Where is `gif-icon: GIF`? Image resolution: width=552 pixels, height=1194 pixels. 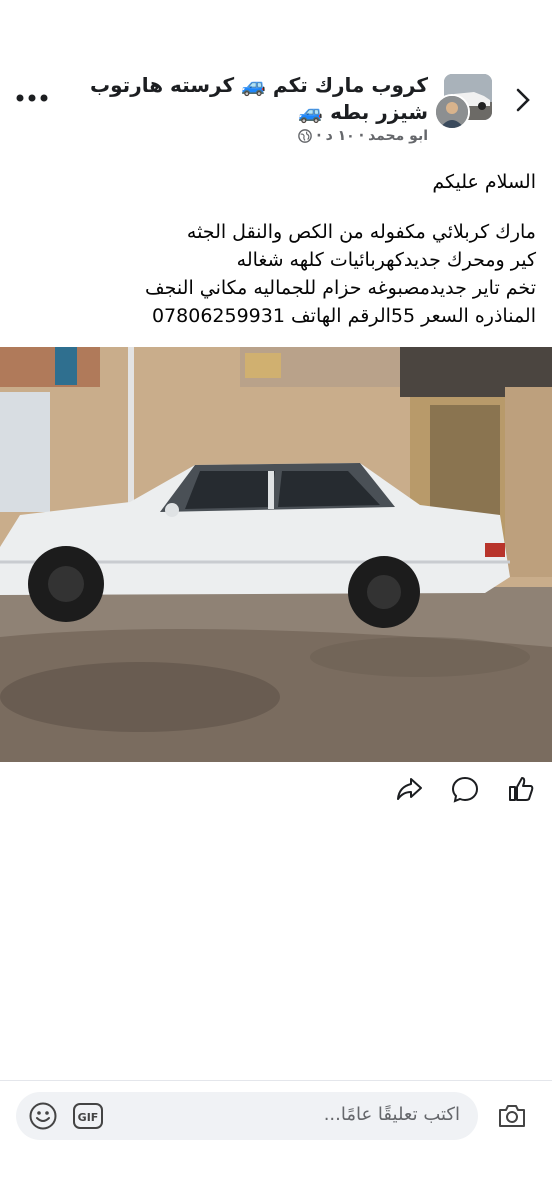 gif-icon: GIF is located at coordinates (88, 1116).